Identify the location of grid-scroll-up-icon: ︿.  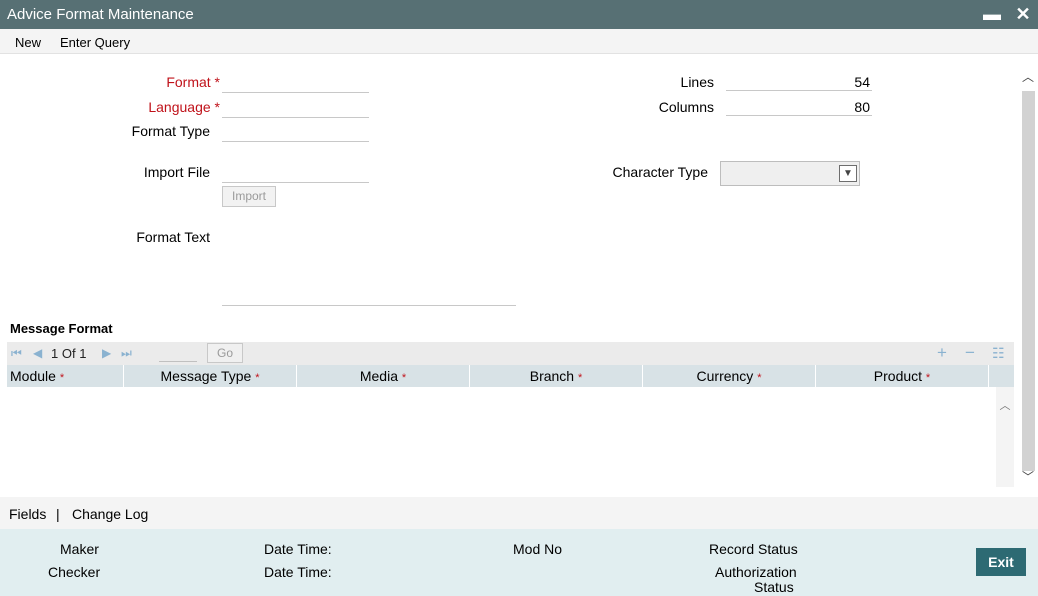
(1005, 405).